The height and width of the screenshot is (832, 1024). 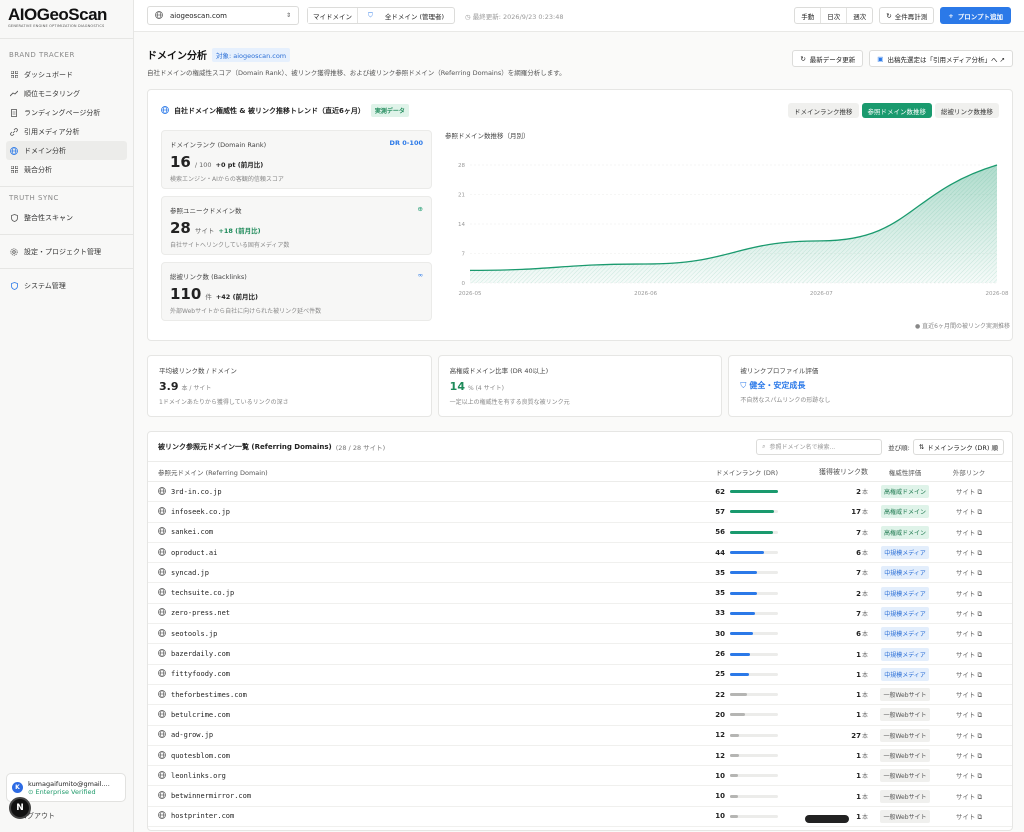 I want to click on table-row: oproduct.ai 44 6本 中規模メディア サイト ⧉, so click(x=580, y=553).